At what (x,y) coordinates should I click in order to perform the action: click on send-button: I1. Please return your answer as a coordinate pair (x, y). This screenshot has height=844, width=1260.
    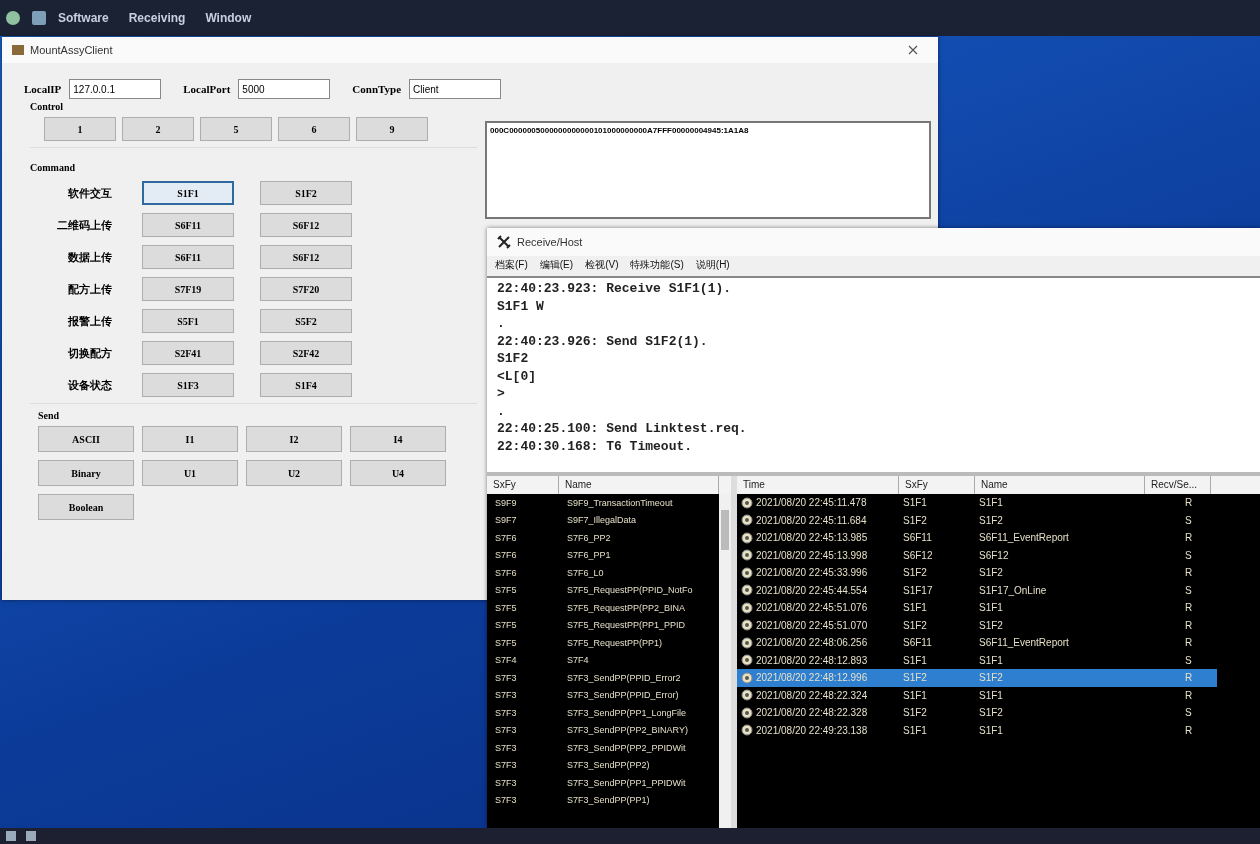
    Looking at the image, I should click on (190, 439).